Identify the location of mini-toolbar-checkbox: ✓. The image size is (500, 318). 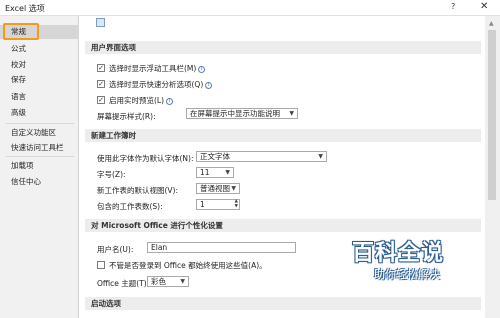
(101, 68).